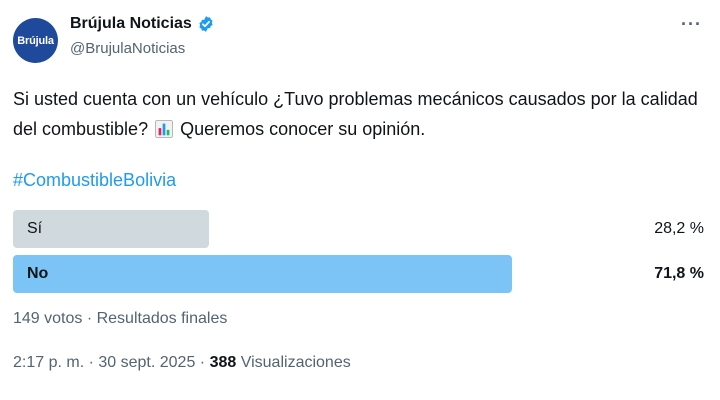 This screenshot has height=400, width=720. Describe the element at coordinates (295, 362) in the screenshot. I see `views-label: Visualizaciones` at that location.